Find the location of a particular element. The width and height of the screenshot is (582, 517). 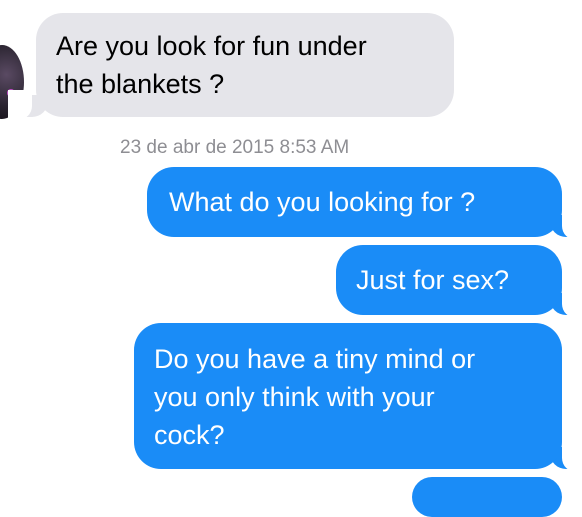

message-line: you only think with your is located at coordinates (294, 397).